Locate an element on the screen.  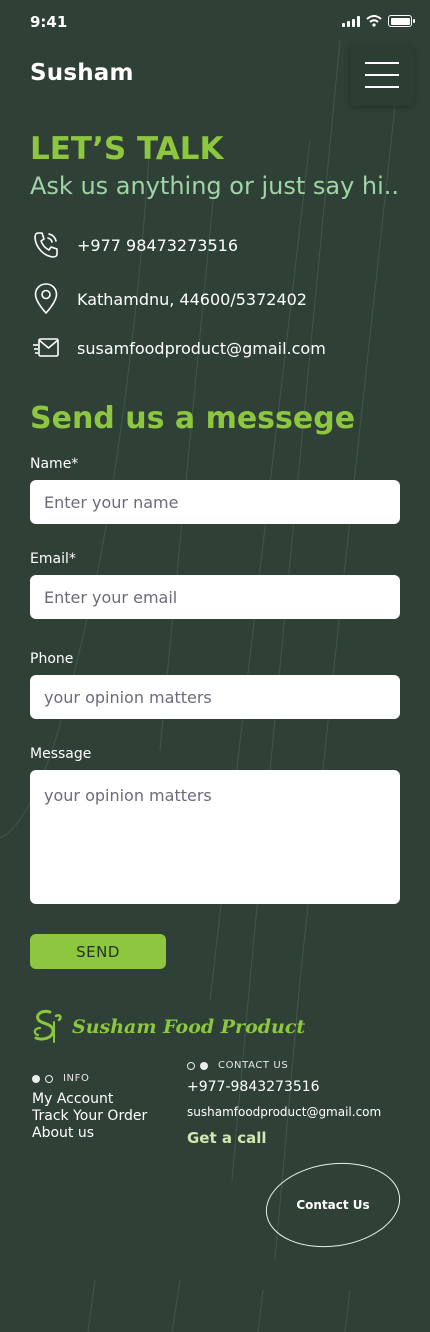
email-label: Email* is located at coordinates (53, 559).